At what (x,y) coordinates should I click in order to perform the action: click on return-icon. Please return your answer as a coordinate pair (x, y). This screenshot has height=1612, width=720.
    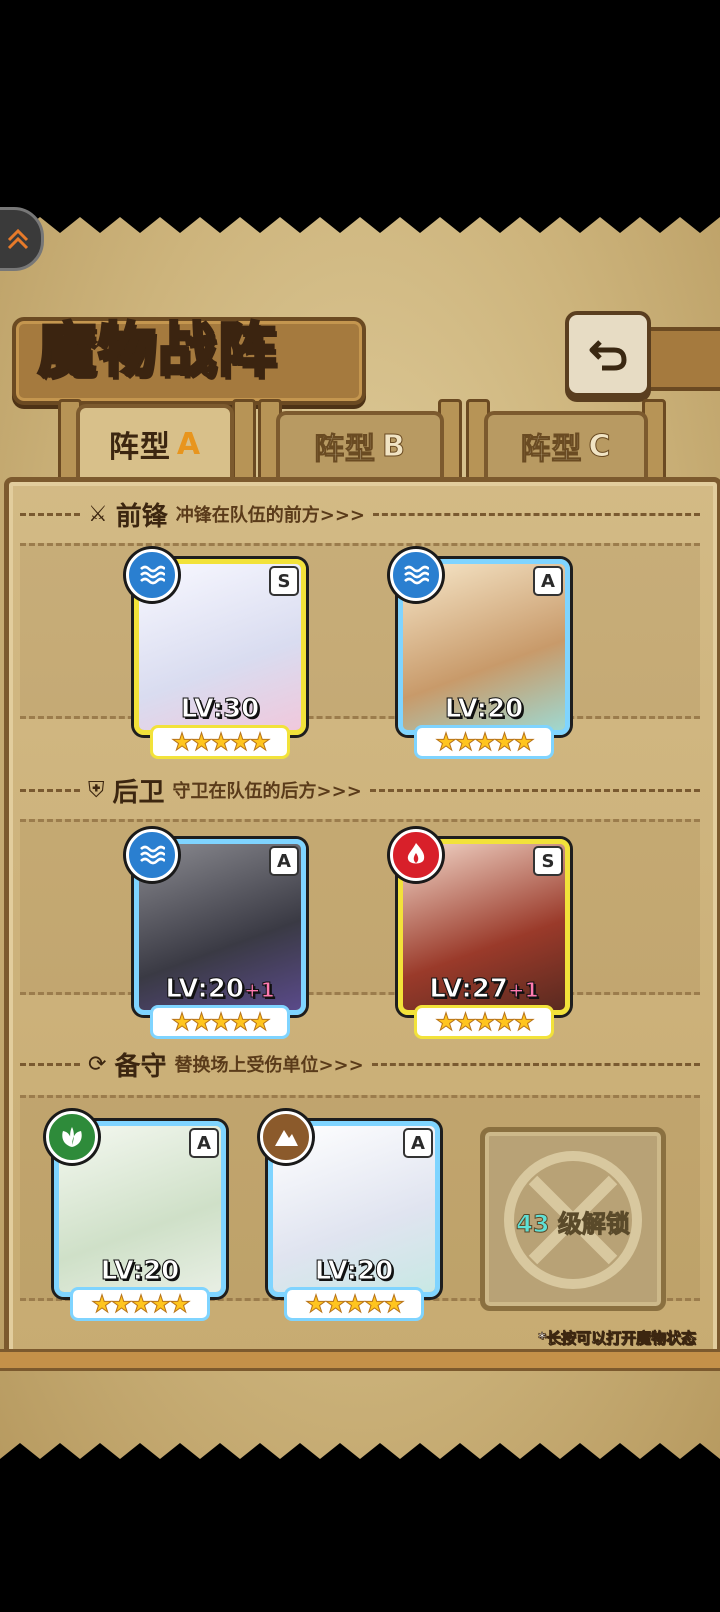
    Looking at the image, I should click on (608, 355).